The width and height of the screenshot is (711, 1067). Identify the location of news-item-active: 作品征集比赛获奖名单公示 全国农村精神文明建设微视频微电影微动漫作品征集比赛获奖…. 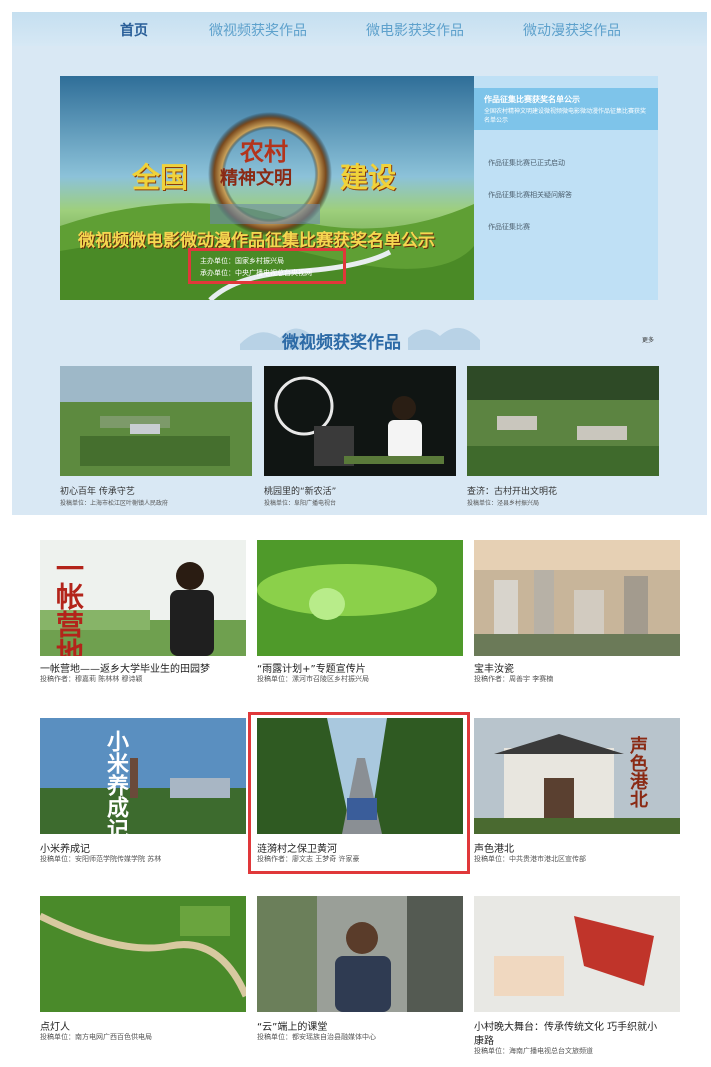
(566, 109).